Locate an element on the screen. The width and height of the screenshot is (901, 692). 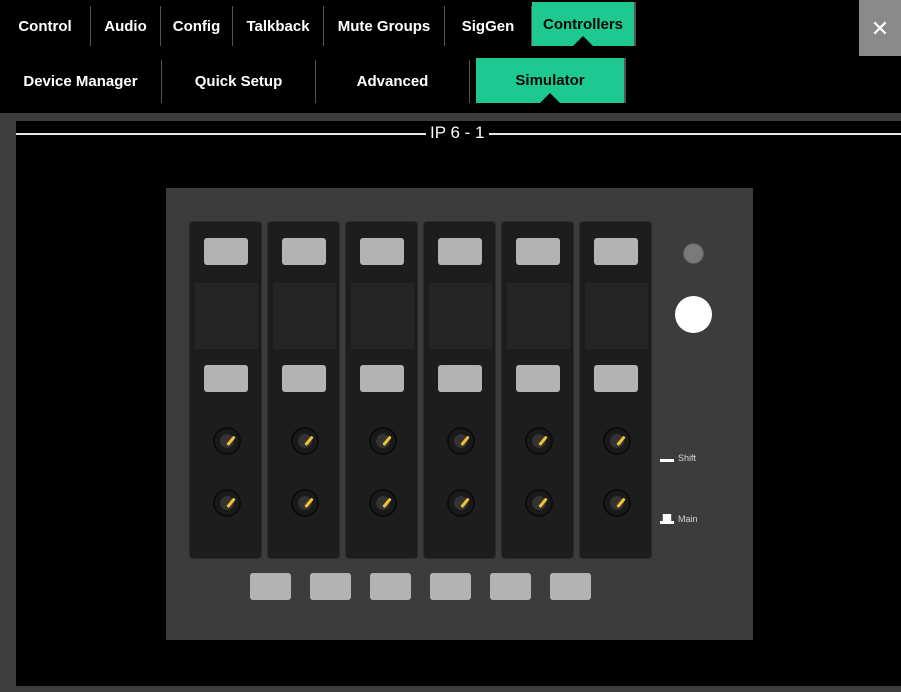
tab-config: Config is located at coordinates (197, 26).